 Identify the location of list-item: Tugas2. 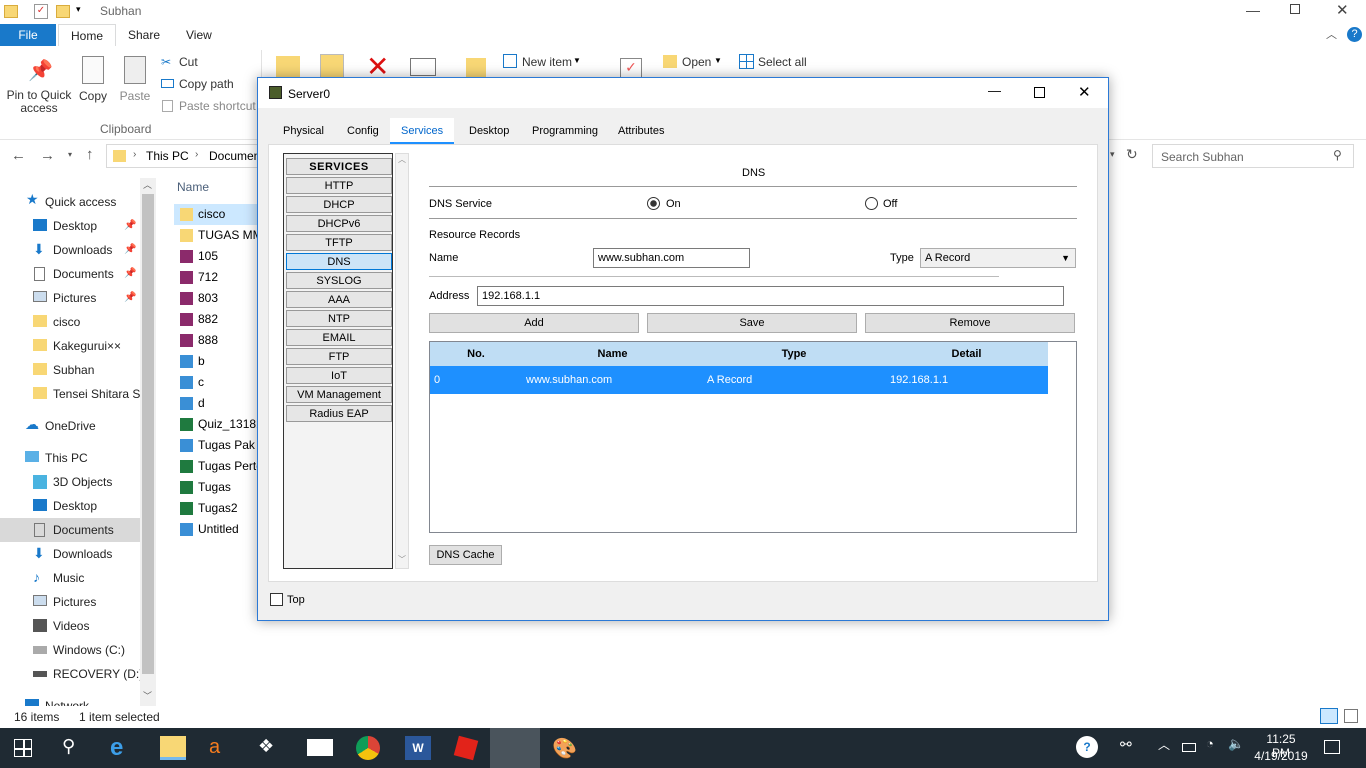
(220, 508).